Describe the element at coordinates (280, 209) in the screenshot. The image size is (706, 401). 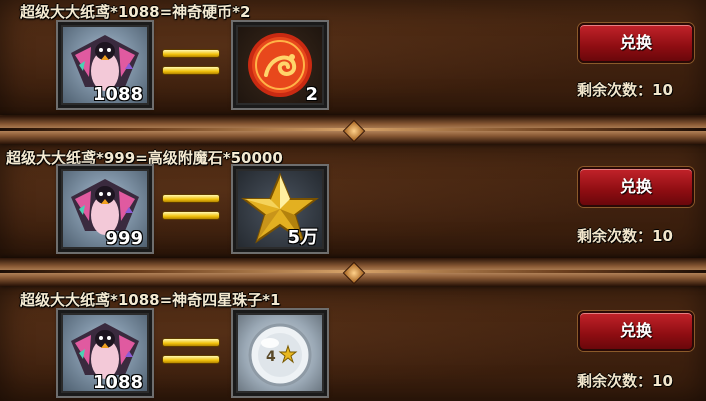
I see `reward-item-slot: 5万` at that location.